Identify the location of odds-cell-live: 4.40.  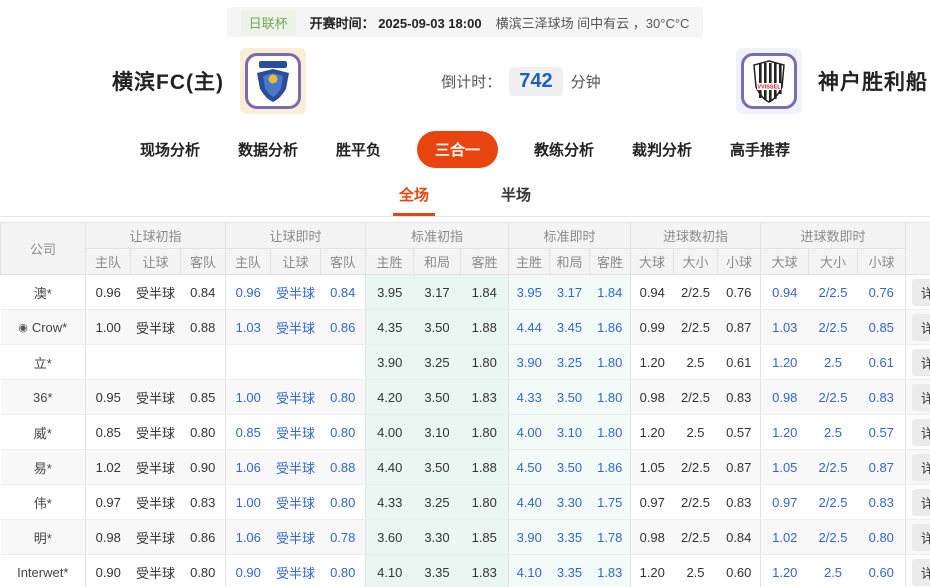
(529, 502).